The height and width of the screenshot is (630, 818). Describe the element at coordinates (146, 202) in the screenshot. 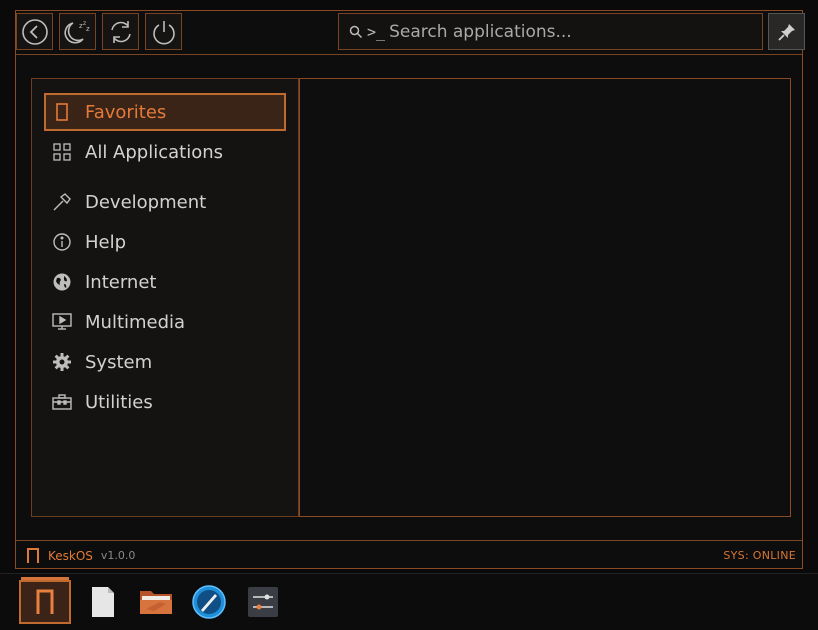

I see `category-label: Development` at that location.